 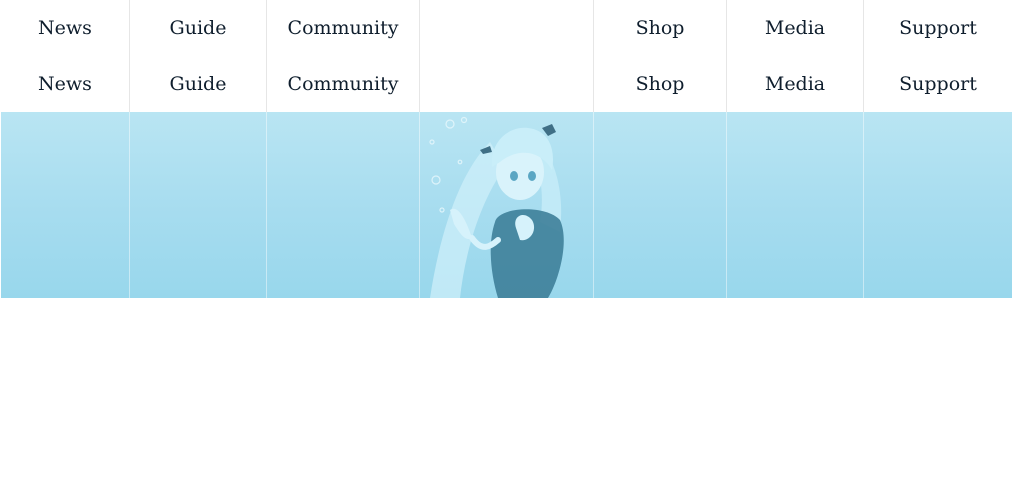 I want to click on nav-media-secondary: Media, so click(x=795, y=84).